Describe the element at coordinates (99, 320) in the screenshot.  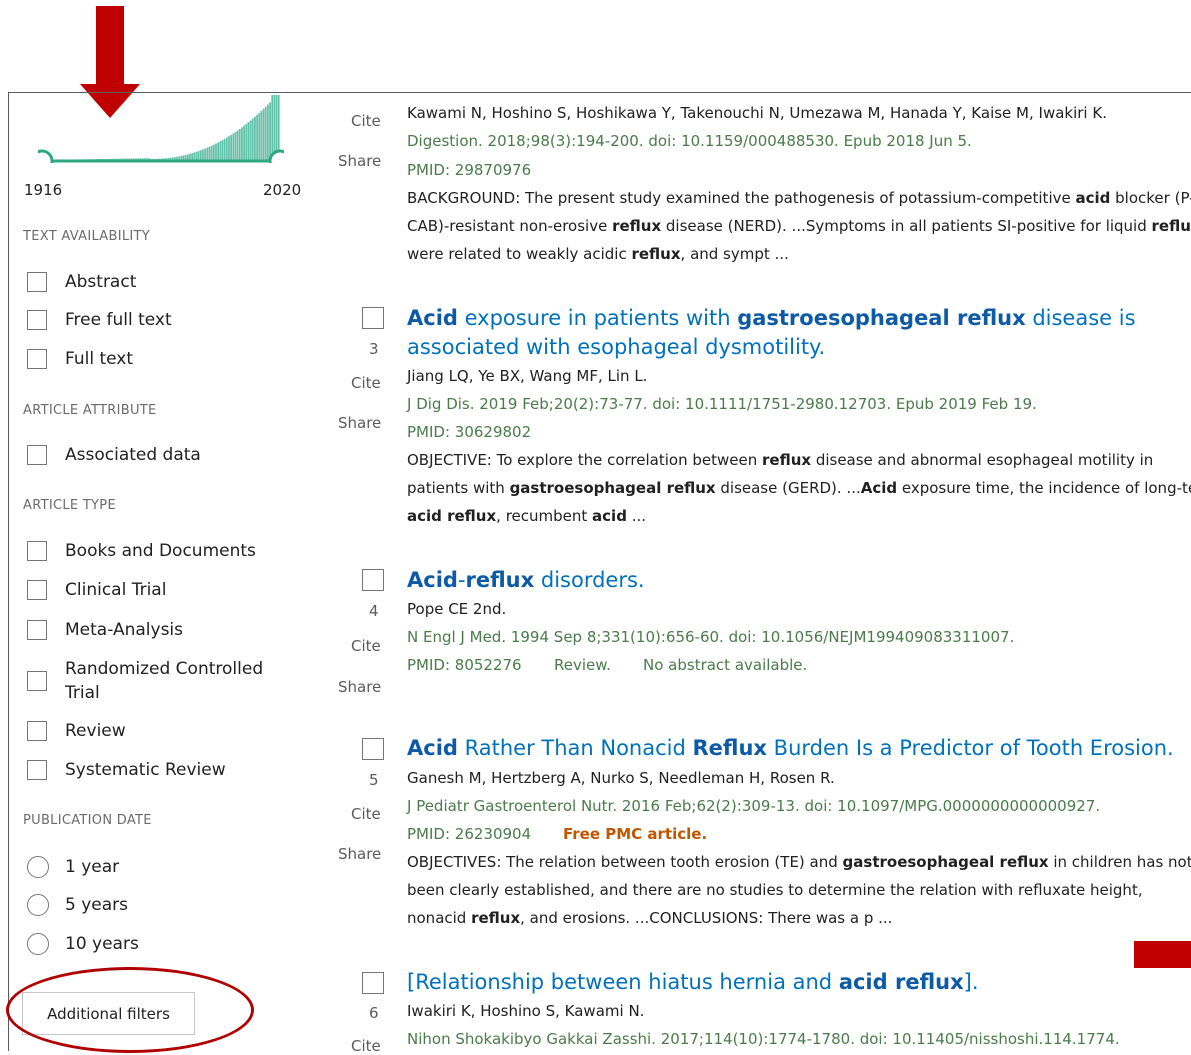
I see `filter-free-full-text: Free full text` at that location.